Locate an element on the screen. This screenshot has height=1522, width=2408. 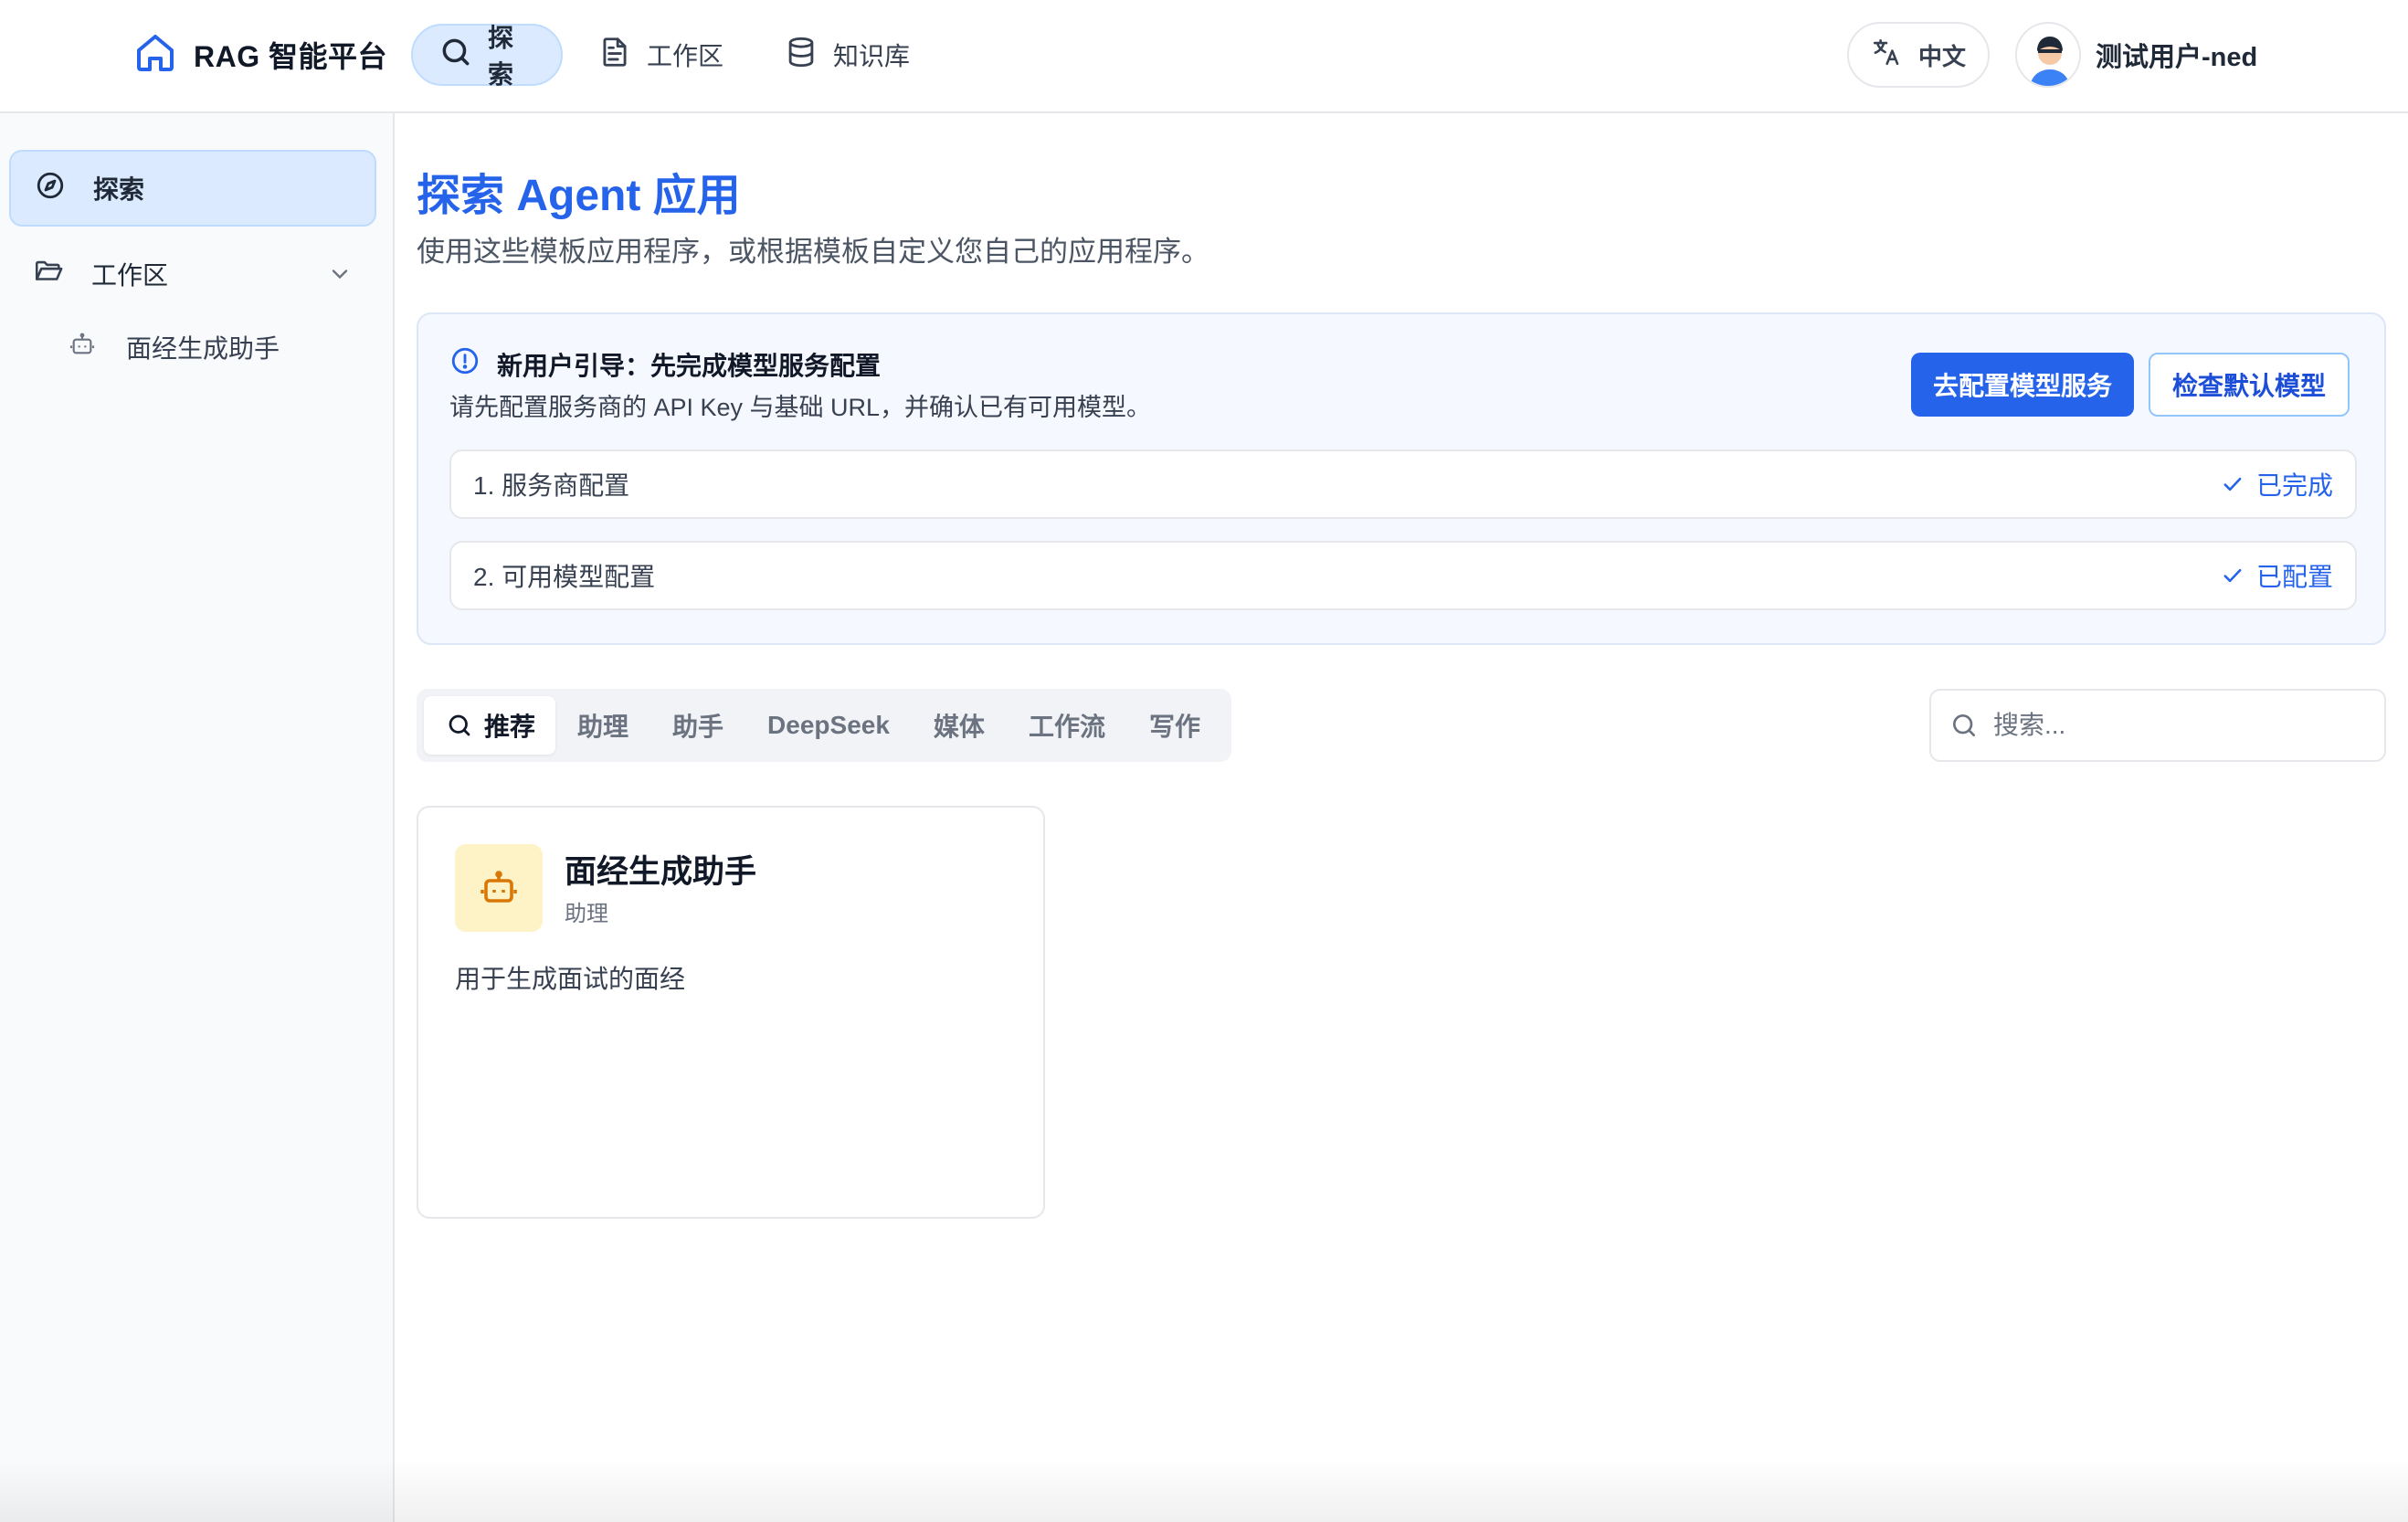
user-name: 测试用户-ned is located at coordinates (2177, 57).